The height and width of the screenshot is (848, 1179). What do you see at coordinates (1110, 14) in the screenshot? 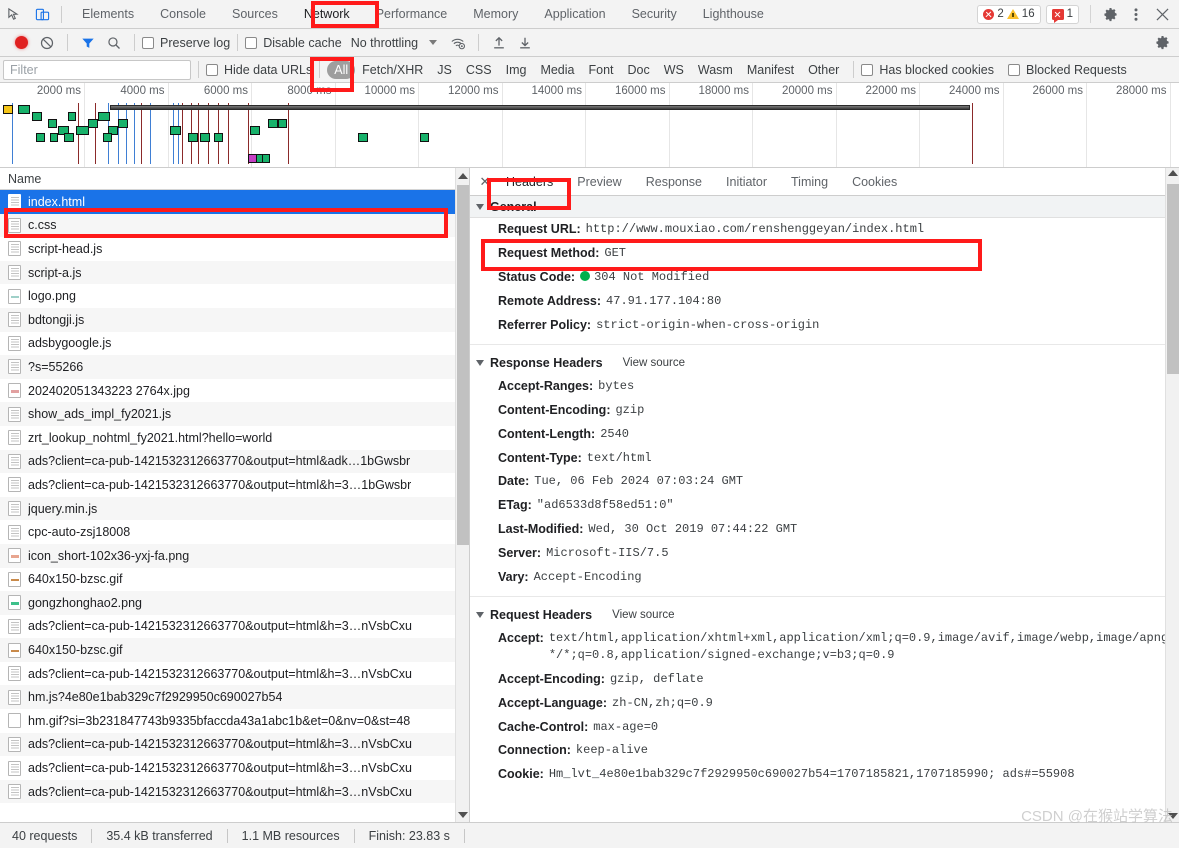
I see `settings-gear-icon` at bounding box center [1110, 14].